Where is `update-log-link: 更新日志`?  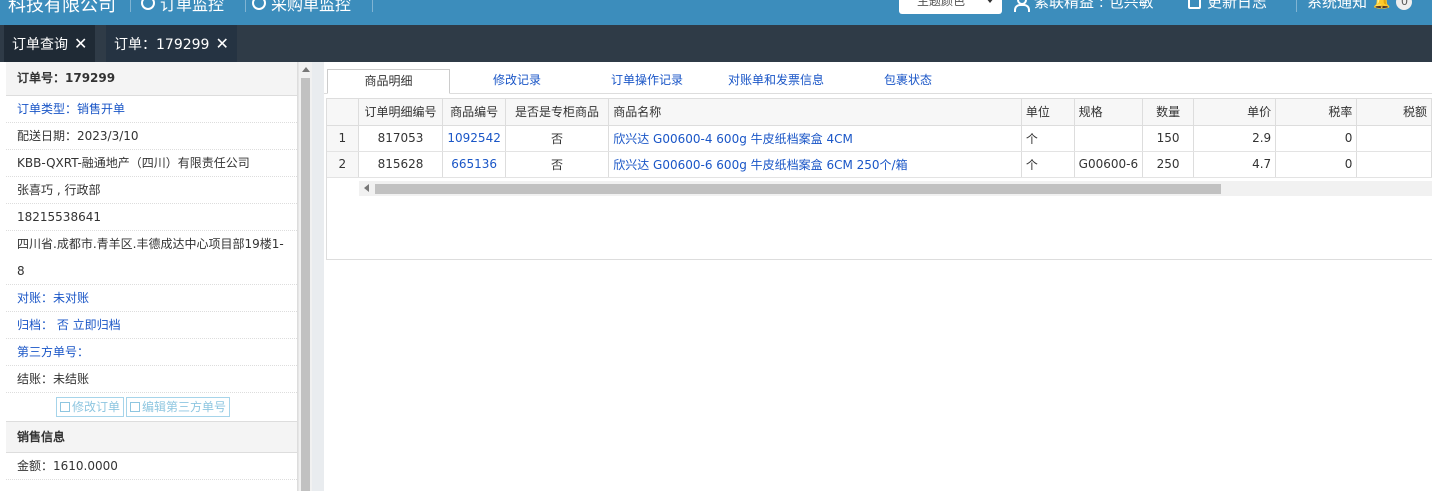 update-log-link: 更新日志 is located at coordinates (1227, 6).